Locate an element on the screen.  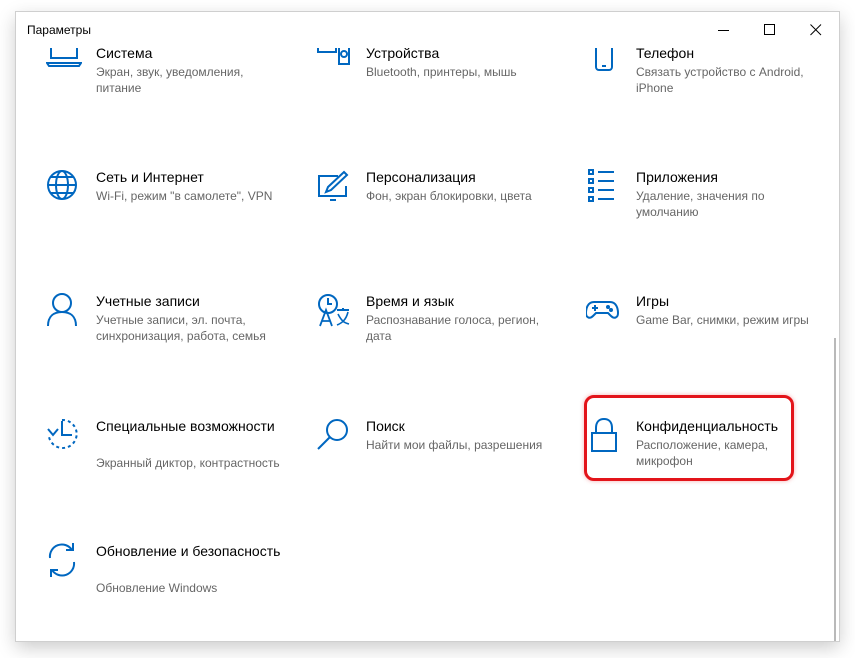
tile-description: Game Bar, снимки, режим игры is located at coordinates (722, 320).